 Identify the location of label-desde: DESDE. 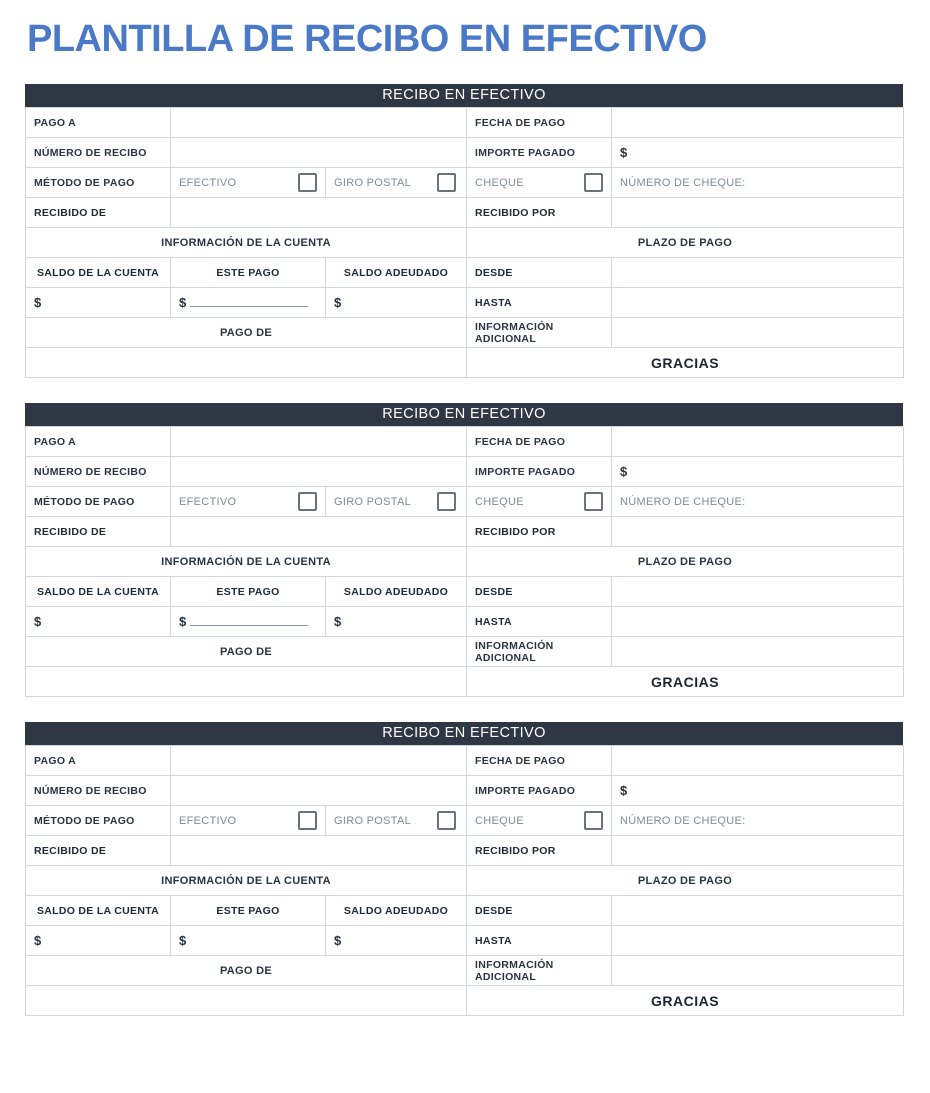
(539, 591).